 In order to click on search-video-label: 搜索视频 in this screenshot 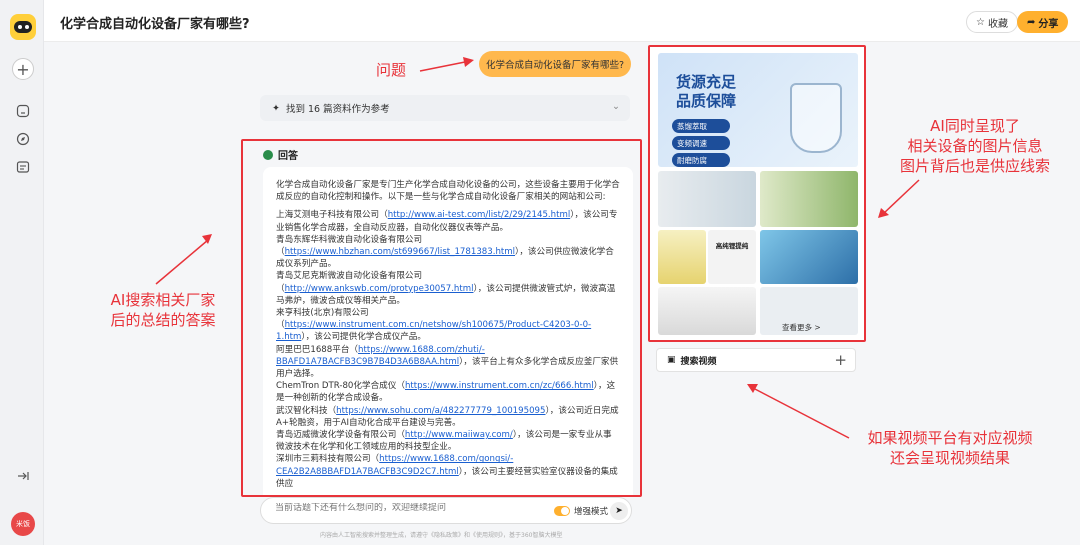, I will do `click(698, 361)`.